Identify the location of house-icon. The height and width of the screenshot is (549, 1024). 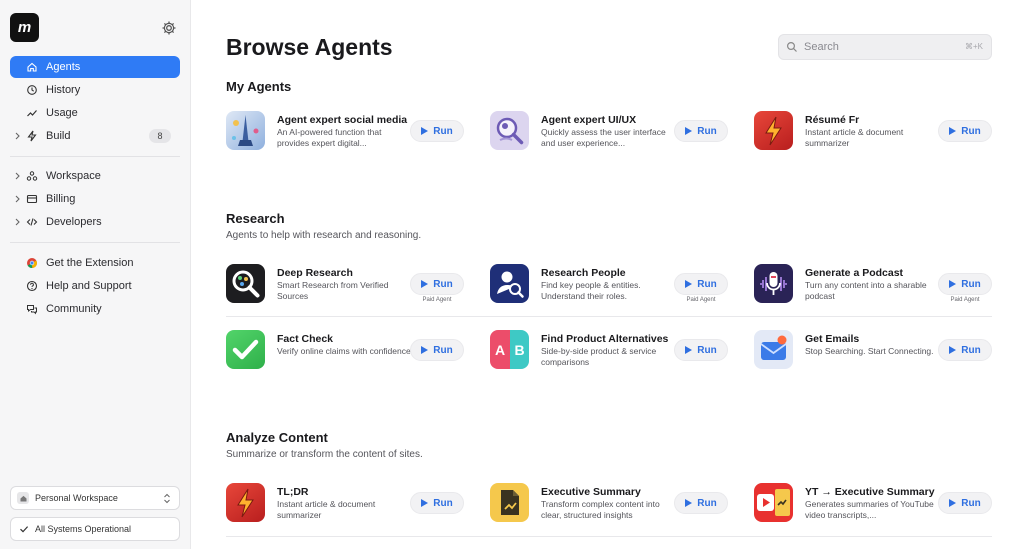
(23, 498).